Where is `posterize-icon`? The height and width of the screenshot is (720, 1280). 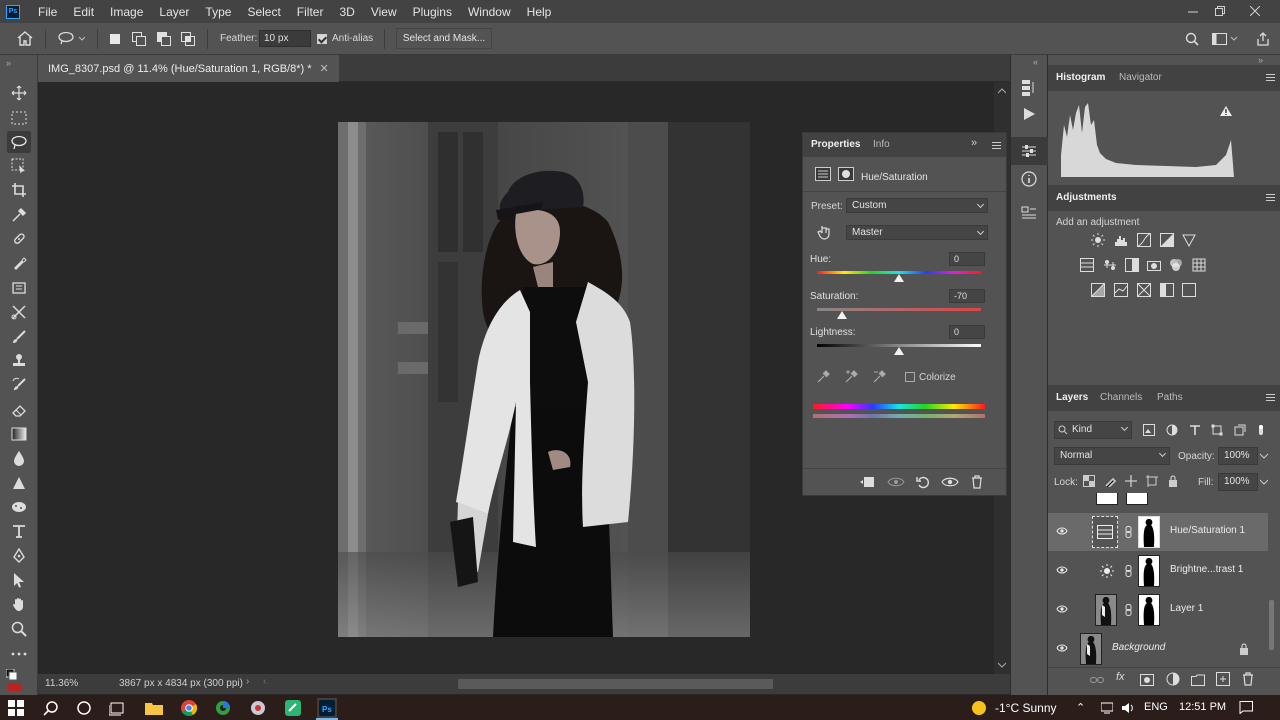 posterize-icon is located at coordinates (1121, 290).